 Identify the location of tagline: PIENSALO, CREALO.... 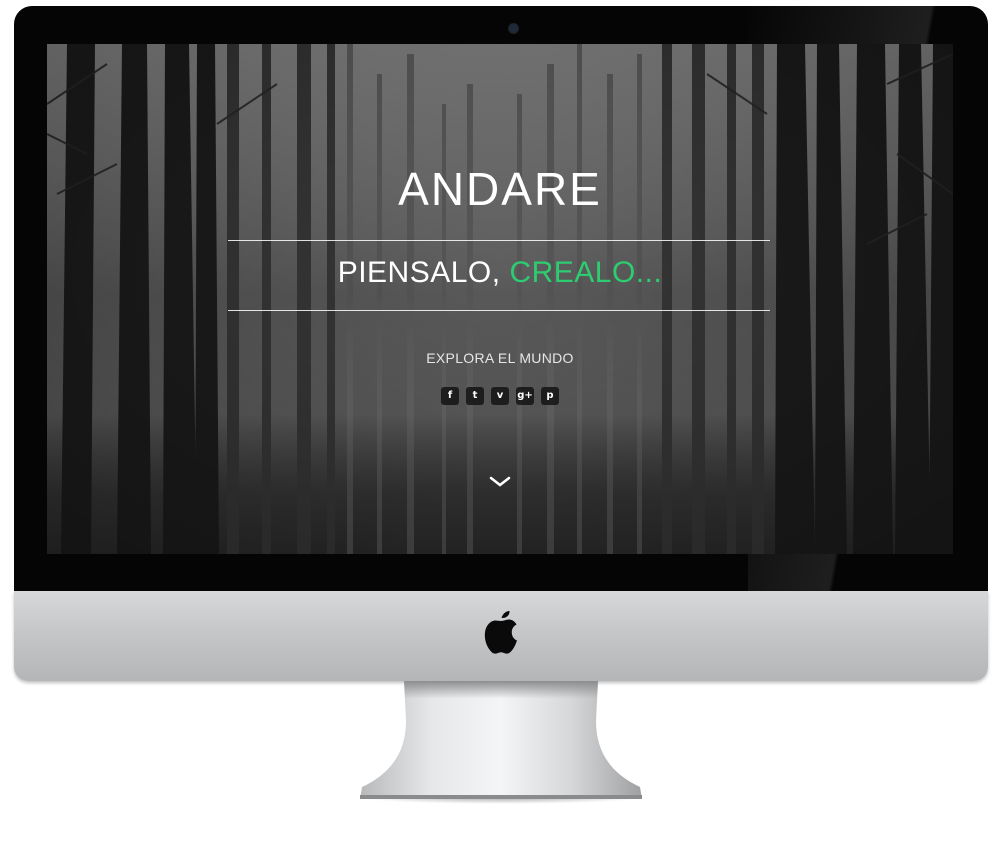
(500, 273).